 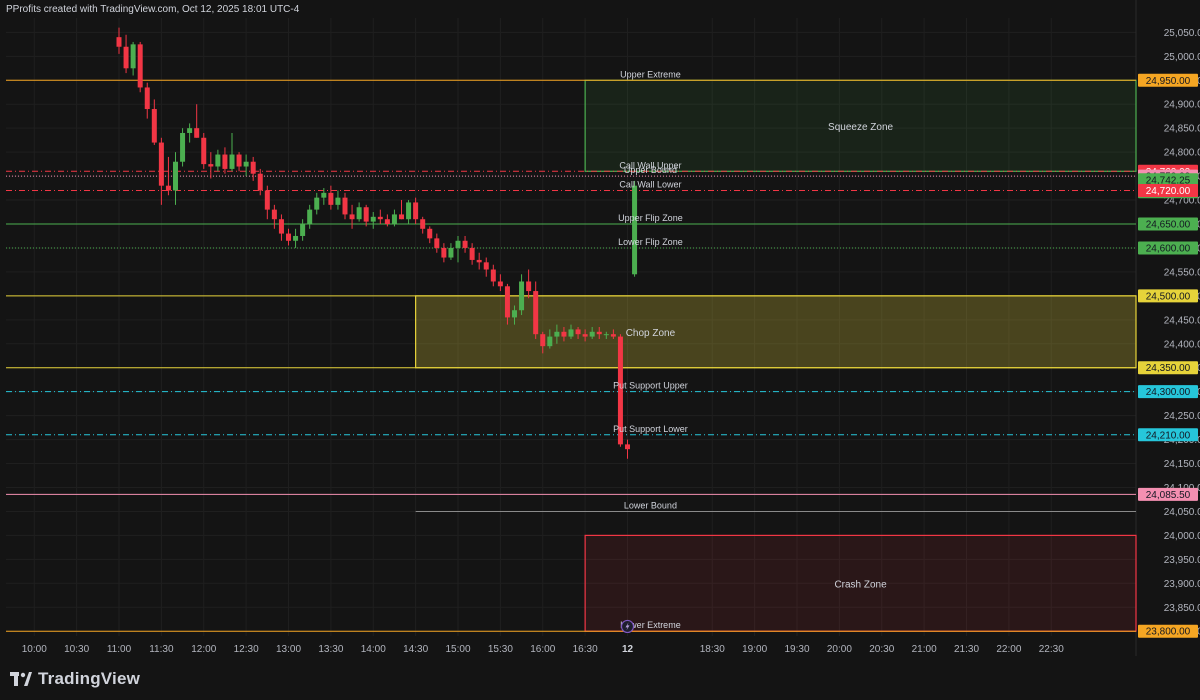 What do you see at coordinates (1182, 33) in the screenshot?
I see `price-tick-label: 25,050.00` at bounding box center [1182, 33].